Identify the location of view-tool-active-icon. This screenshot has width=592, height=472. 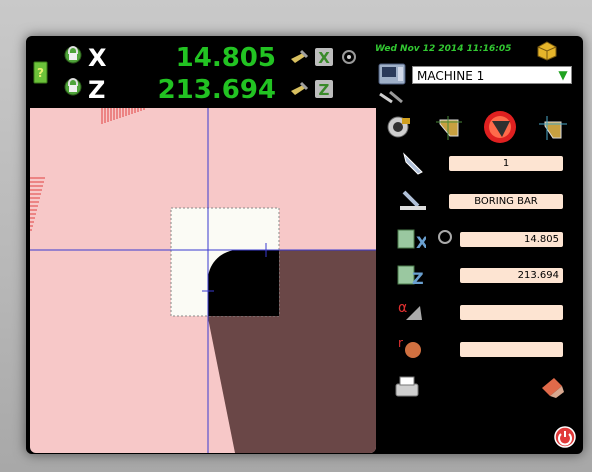
(500, 127).